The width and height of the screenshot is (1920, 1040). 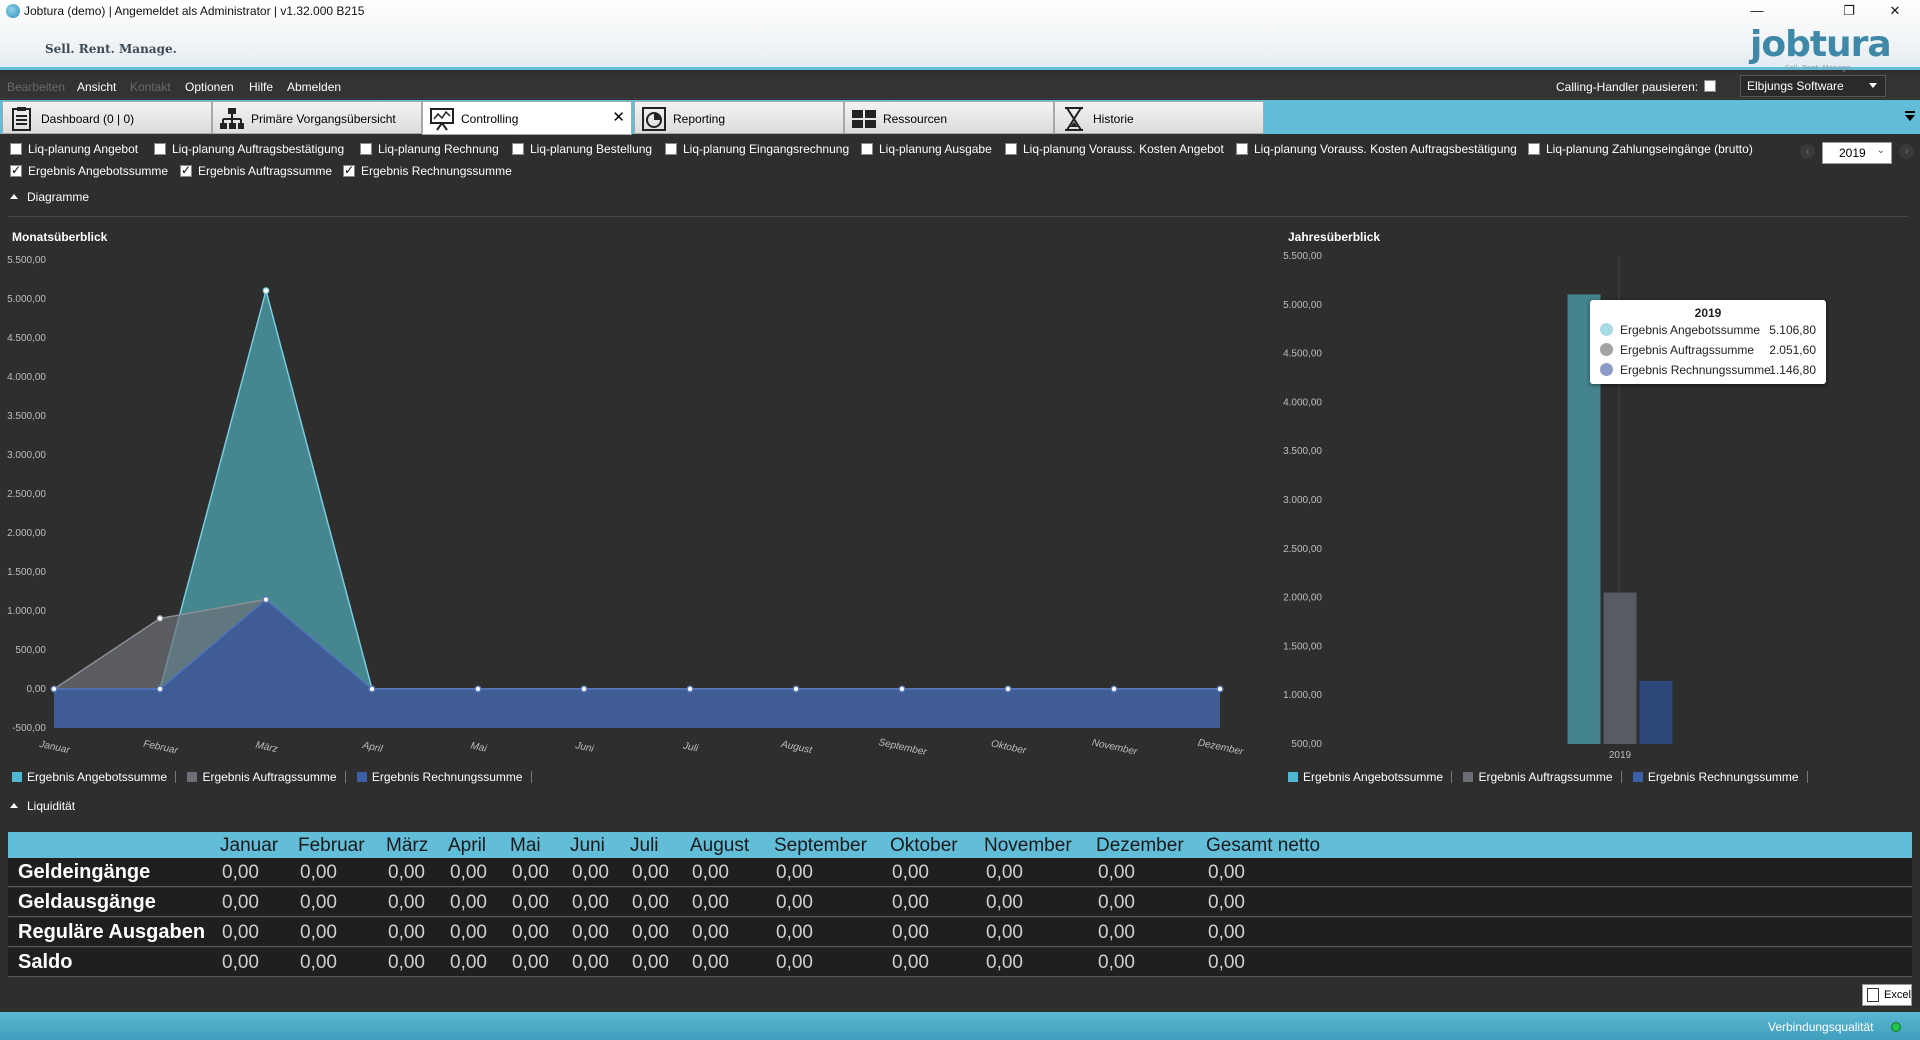 What do you see at coordinates (1849, 11) in the screenshot?
I see `restore-button: ❐` at bounding box center [1849, 11].